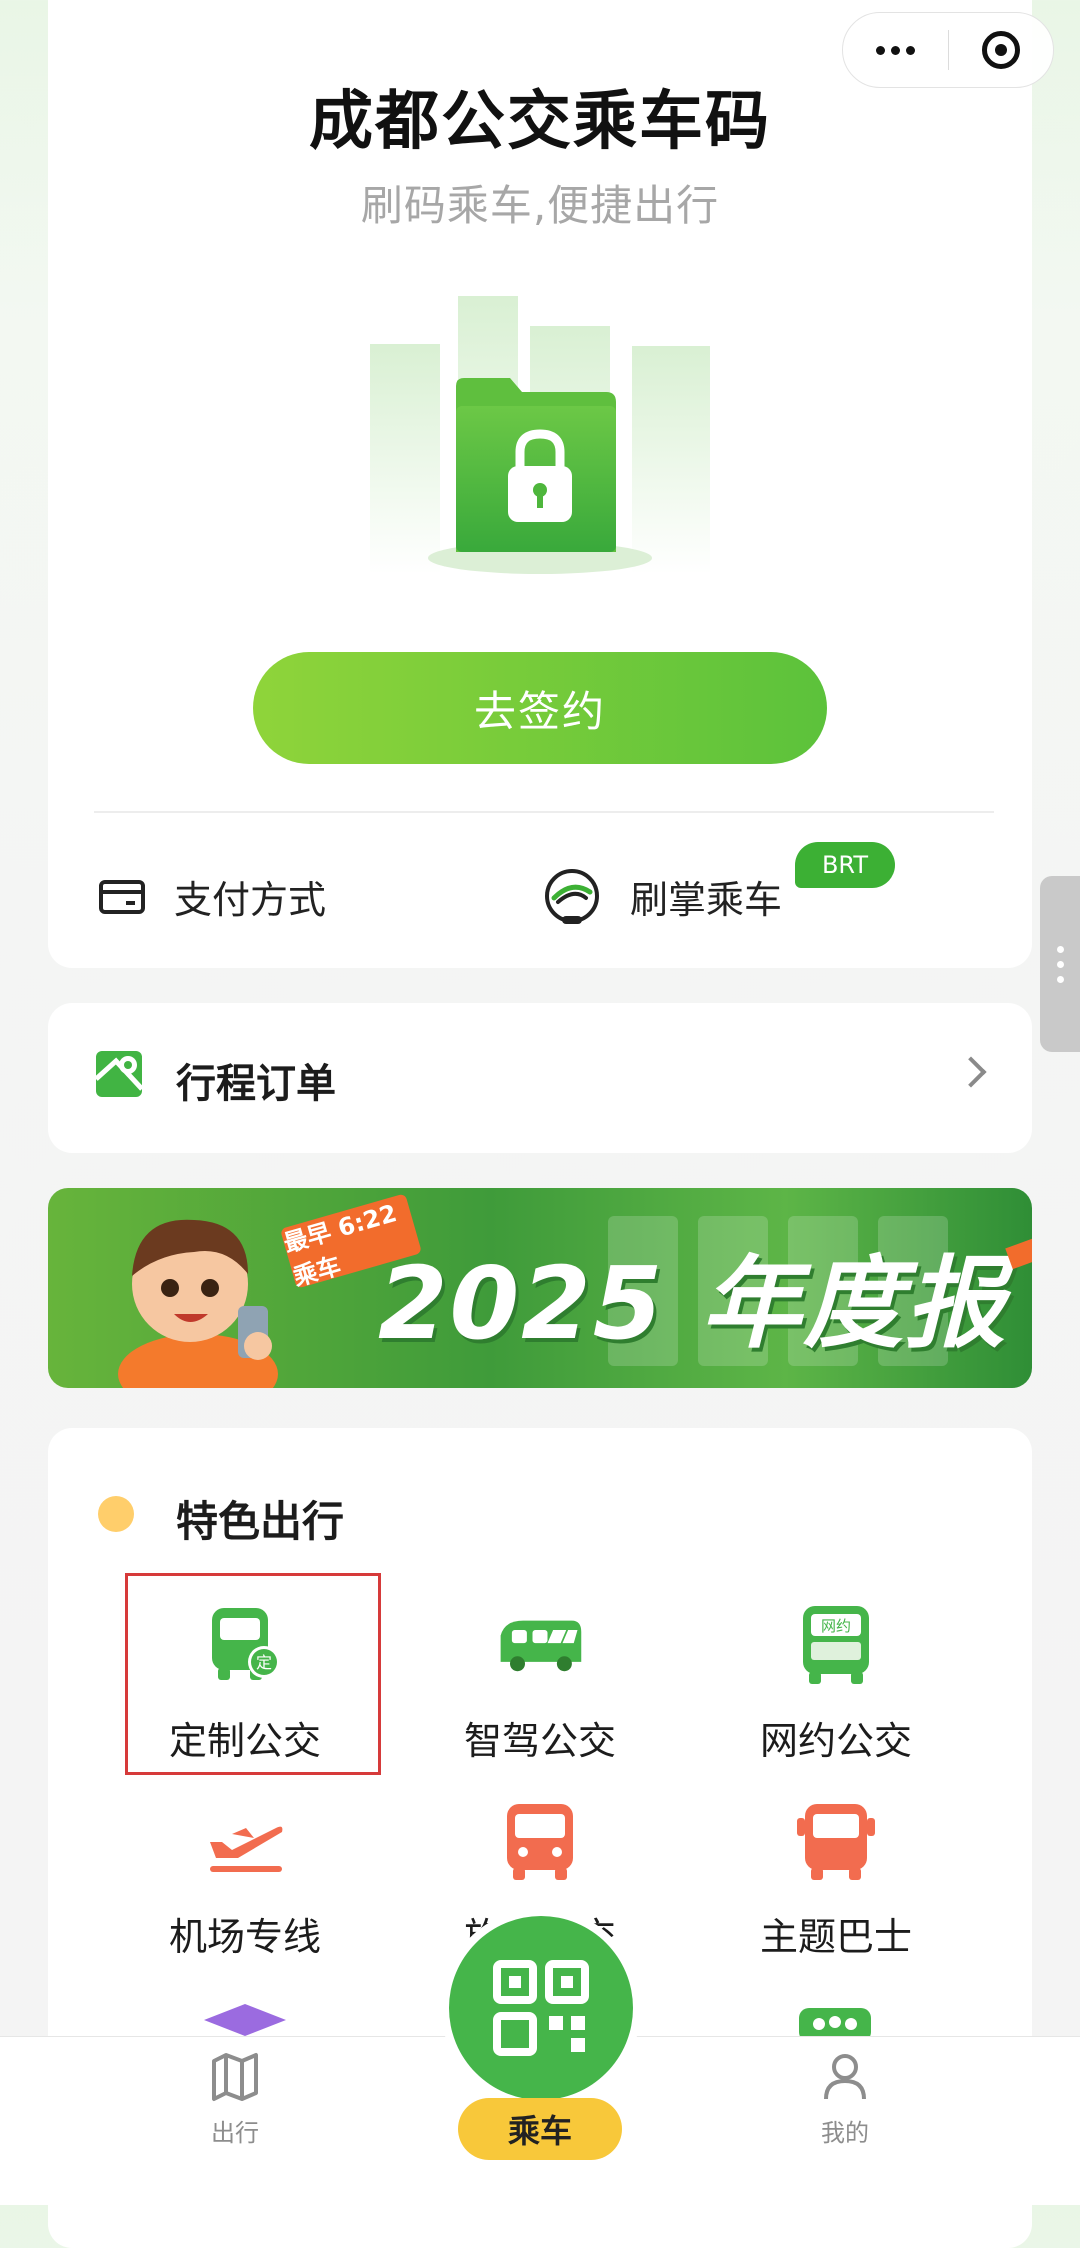 This screenshot has width=1080, height=2248. I want to click on payment-method-button: 支付方式, so click(212, 896).